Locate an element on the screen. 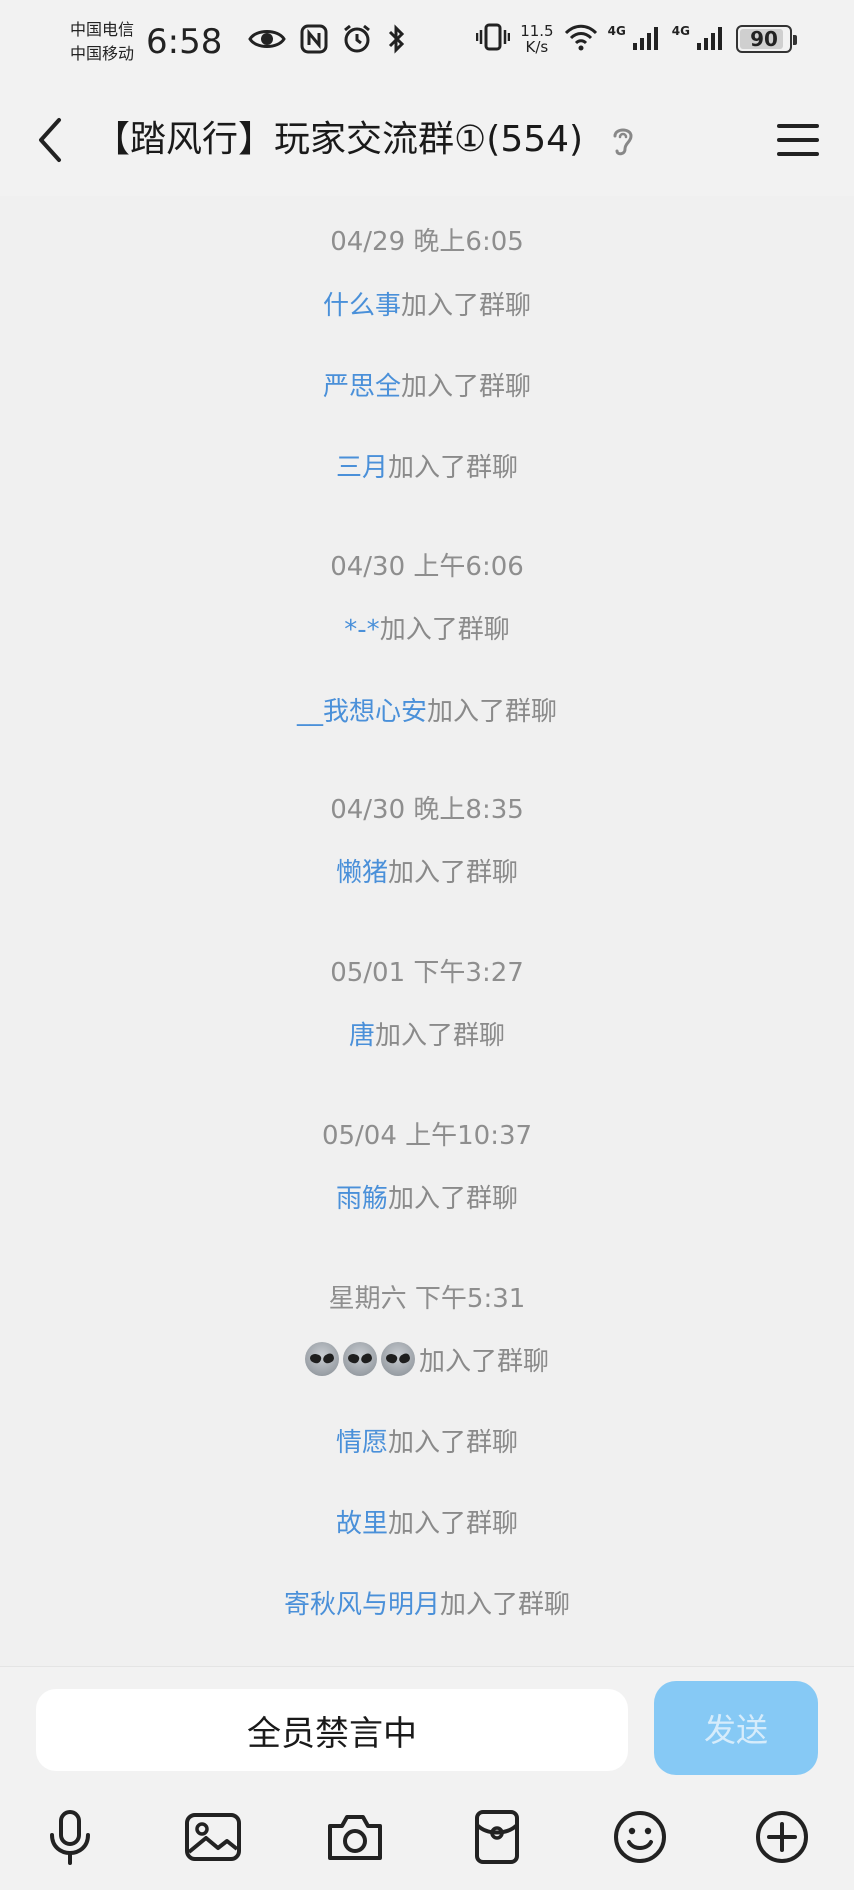 Image resolution: width=854 pixels, height=1890 pixels. carrier-labels: 中国电信 中国移动 is located at coordinates (102, 42).